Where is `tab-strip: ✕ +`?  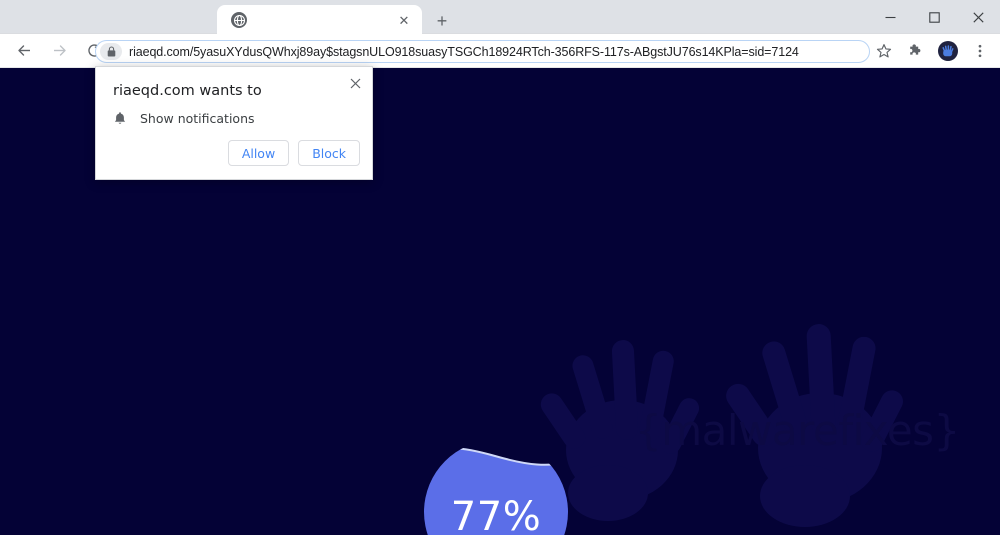
tab-strip: ✕ + is located at coordinates (500, 17).